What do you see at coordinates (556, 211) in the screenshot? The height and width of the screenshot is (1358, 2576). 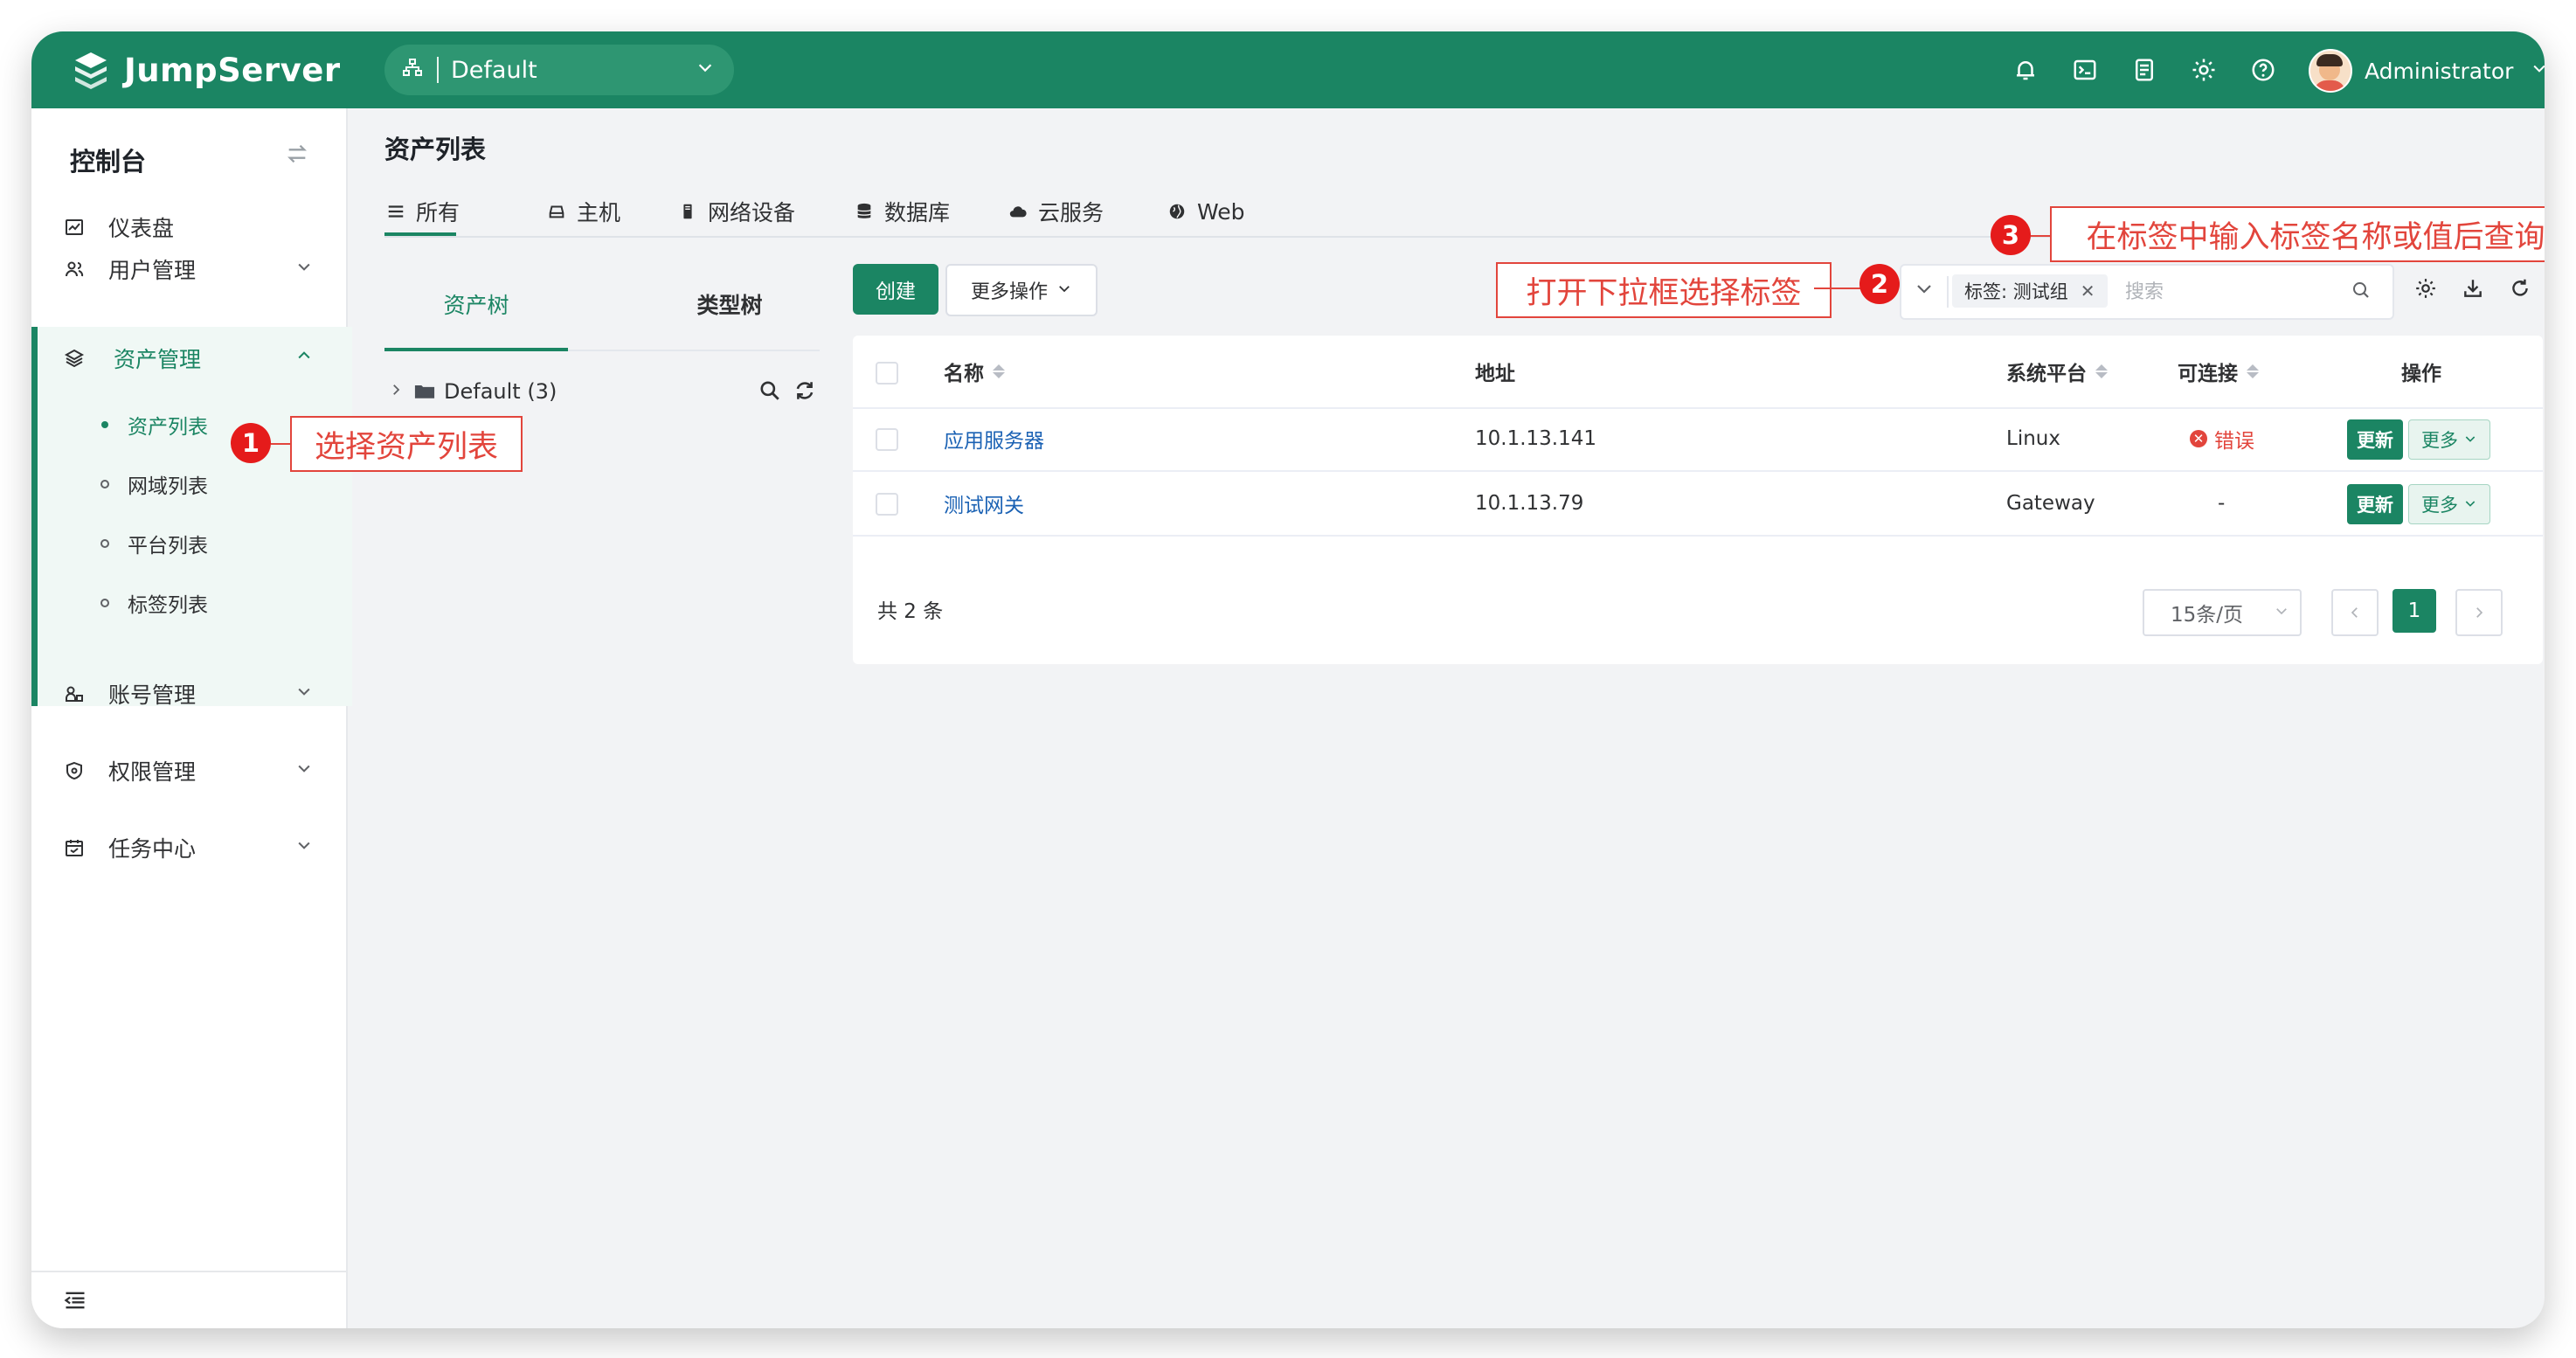 I see `host-icon` at bounding box center [556, 211].